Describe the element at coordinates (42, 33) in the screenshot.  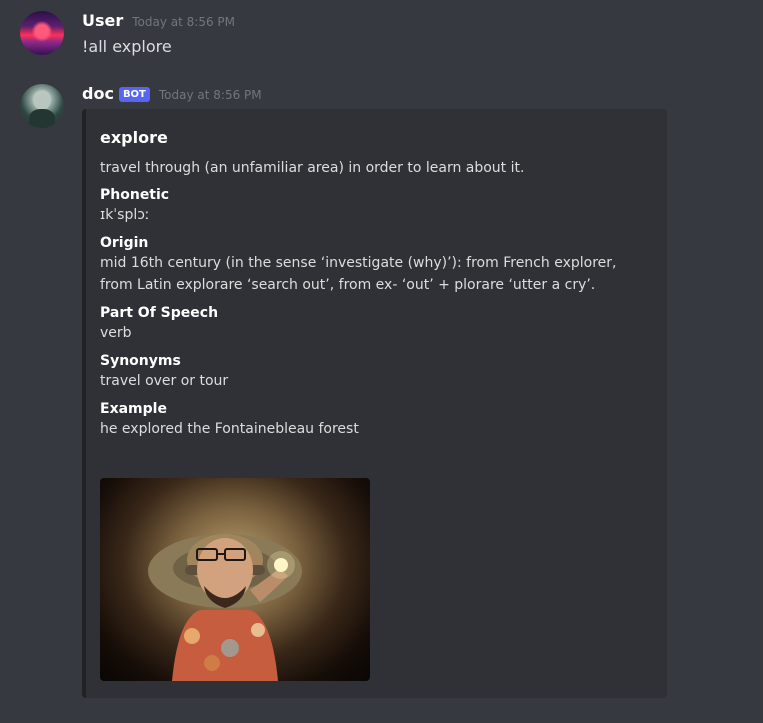
I see `user-avatar` at that location.